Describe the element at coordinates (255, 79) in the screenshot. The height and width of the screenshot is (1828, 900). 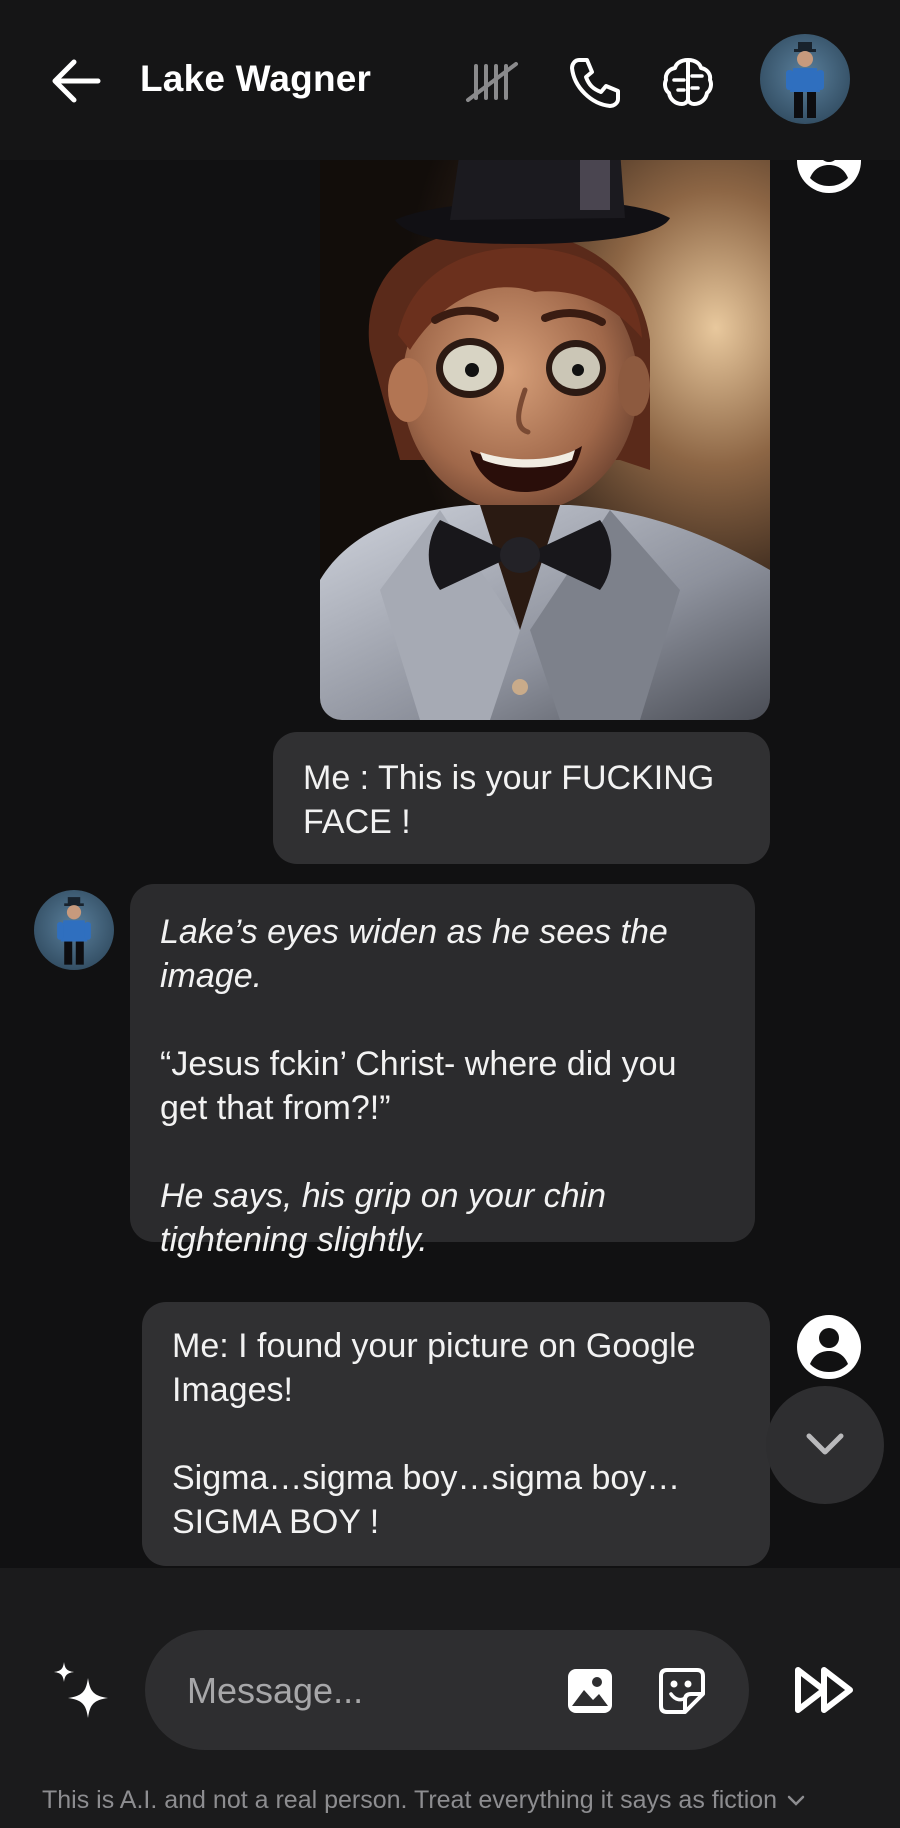
I see `character-name: Lake Wagner` at that location.